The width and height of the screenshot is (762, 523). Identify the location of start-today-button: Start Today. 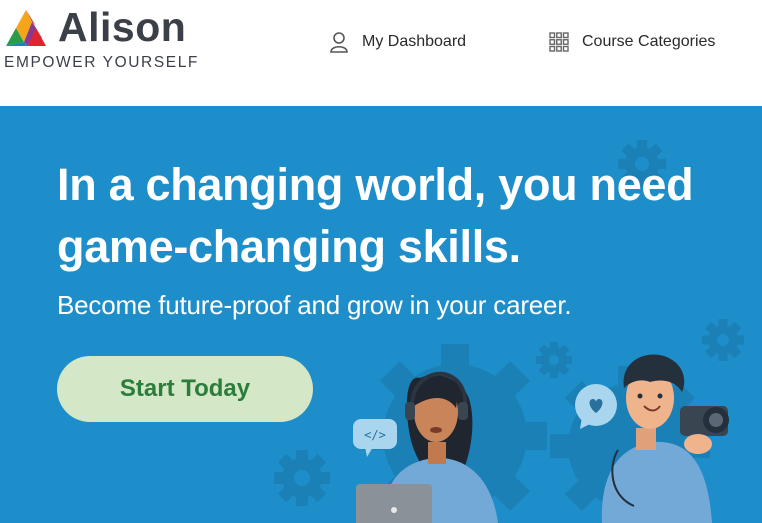
(185, 389).